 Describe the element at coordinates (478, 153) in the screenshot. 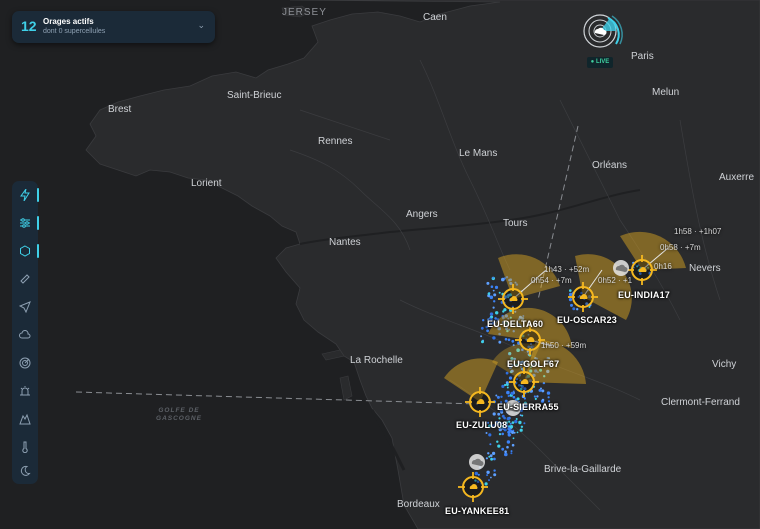

I see `city-label: Le Mans` at that location.